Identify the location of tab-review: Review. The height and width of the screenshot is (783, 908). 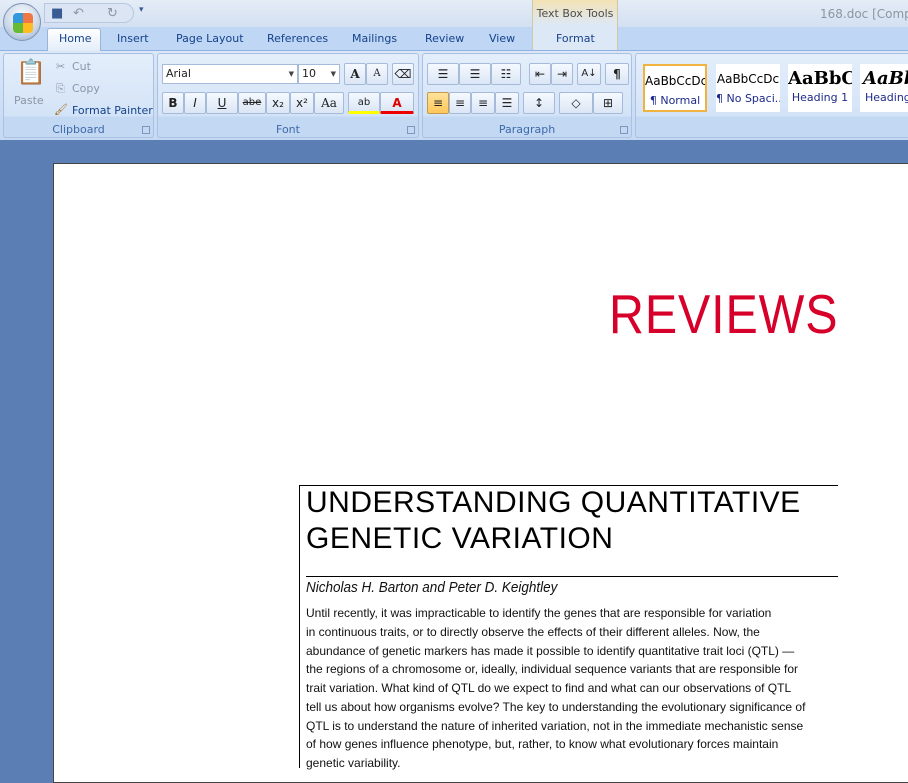
(444, 38).